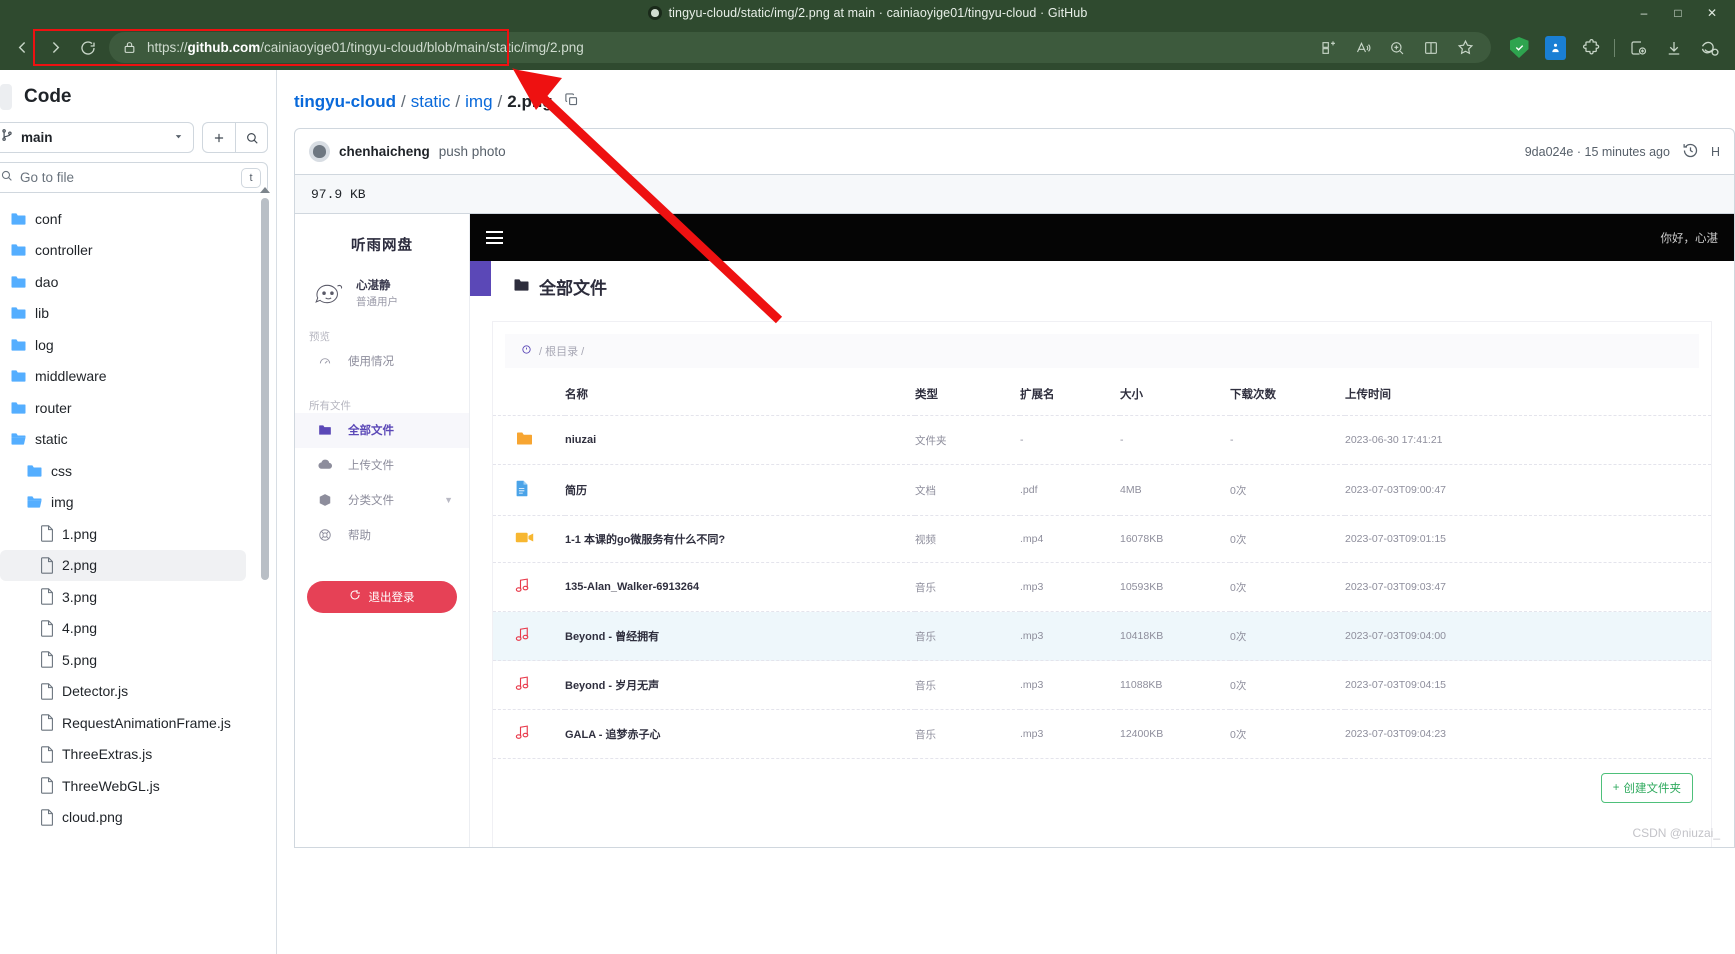  Describe the element at coordinates (1591, 48) in the screenshot. I see `extensions-puzzle-icon` at that location.